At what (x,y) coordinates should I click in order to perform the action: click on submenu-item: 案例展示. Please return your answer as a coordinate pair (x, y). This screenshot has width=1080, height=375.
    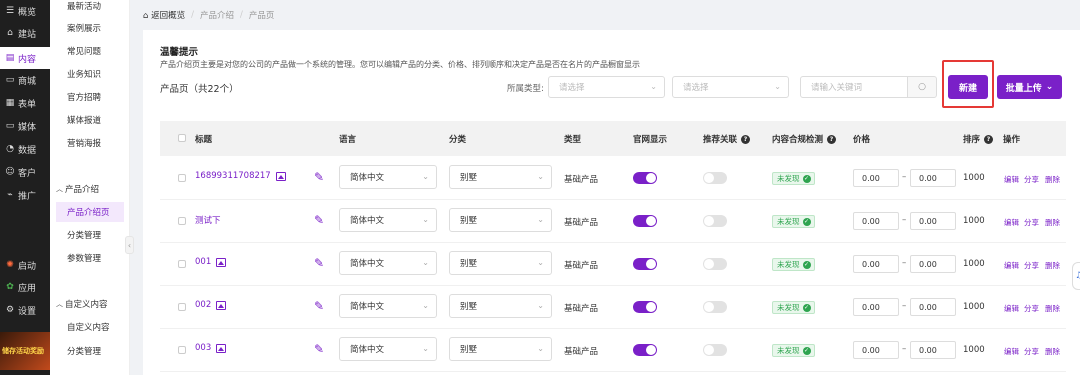
    Looking at the image, I should click on (90, 28).